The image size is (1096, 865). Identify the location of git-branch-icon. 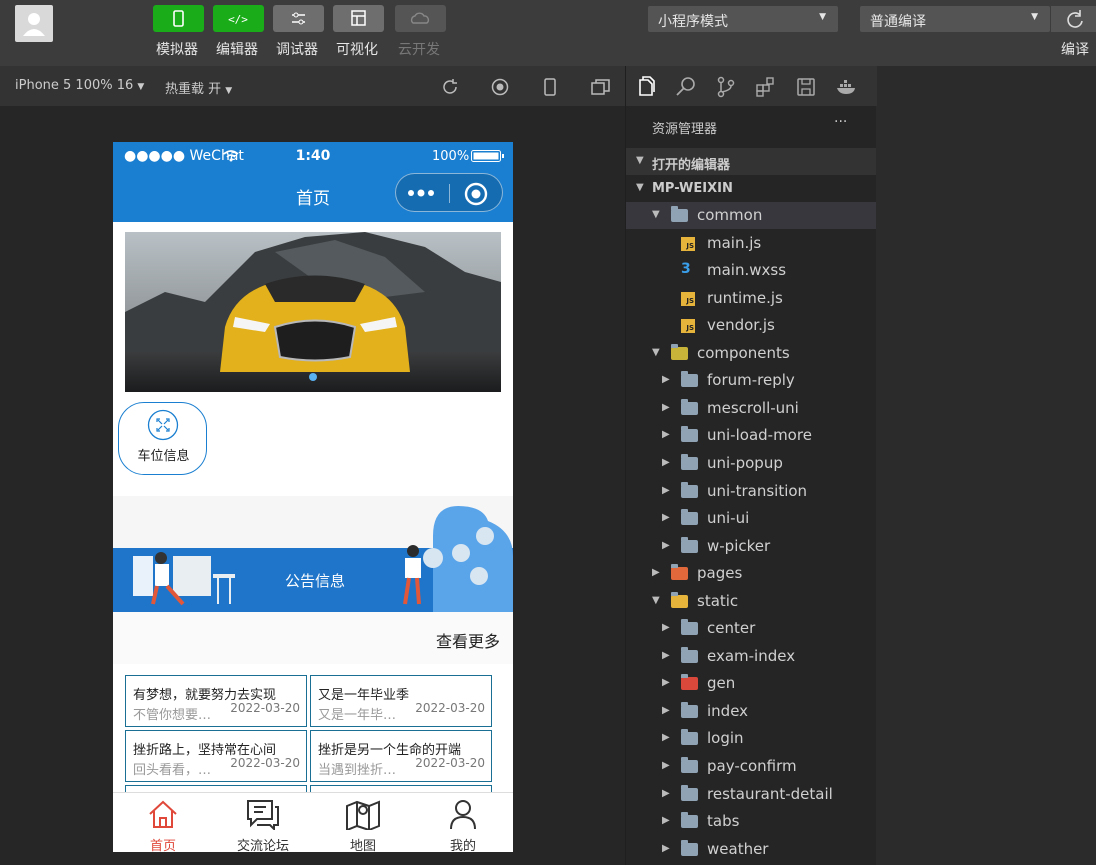
(726, 87).